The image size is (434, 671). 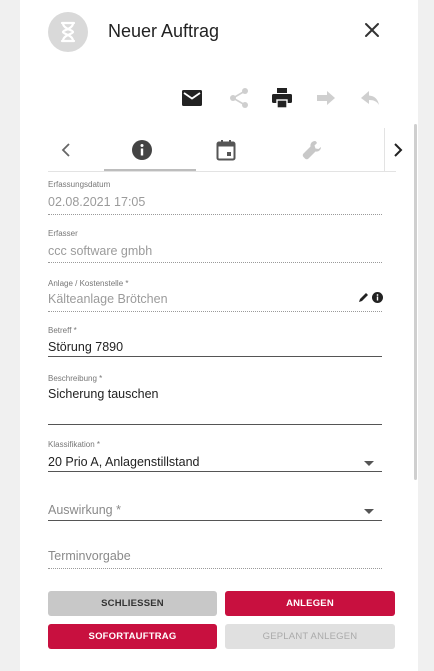 I want to click on wrench-icon, so click(x=312, y=150).